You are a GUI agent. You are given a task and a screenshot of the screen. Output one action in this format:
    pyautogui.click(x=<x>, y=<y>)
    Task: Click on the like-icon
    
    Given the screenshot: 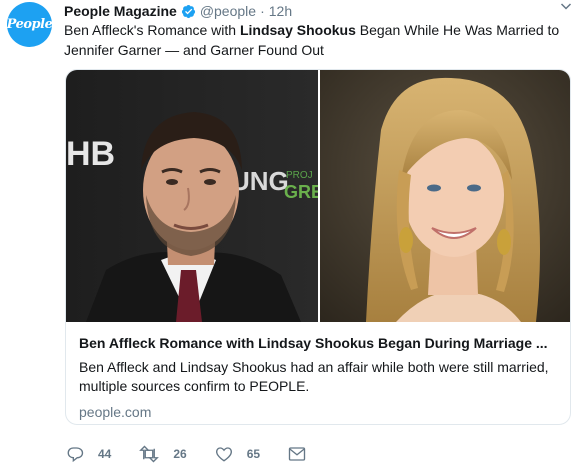 What is the action you would take?
    pyautogui.click(x=223, y=454)
    